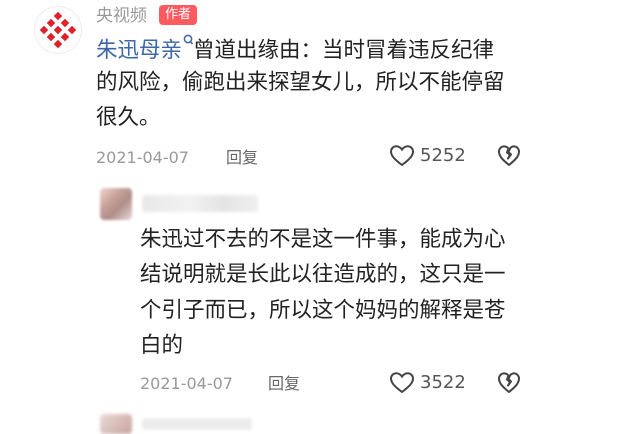 The width and height of the screenshot is (636, 434). I want to click on reply-line-4: 白的, so click(162, 345).